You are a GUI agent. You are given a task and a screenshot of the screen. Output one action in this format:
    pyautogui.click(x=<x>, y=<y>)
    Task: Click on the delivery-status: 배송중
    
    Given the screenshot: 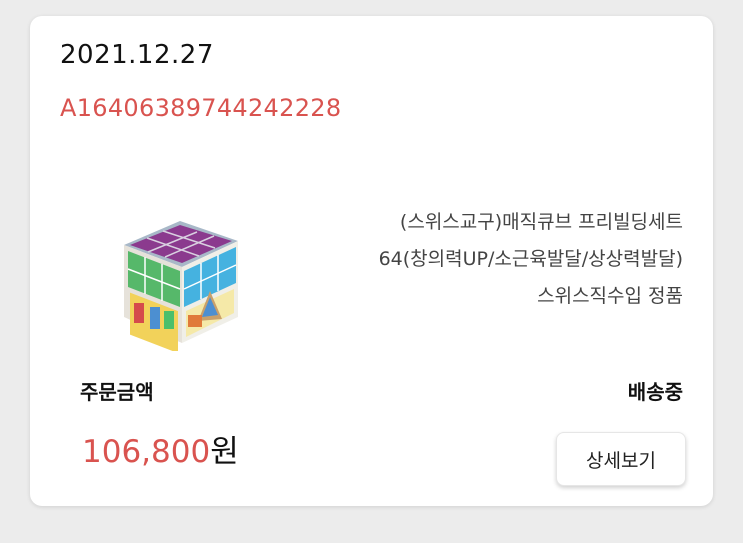 What is the action you would take?
    pyautogui.click(x=655, y=392)
    